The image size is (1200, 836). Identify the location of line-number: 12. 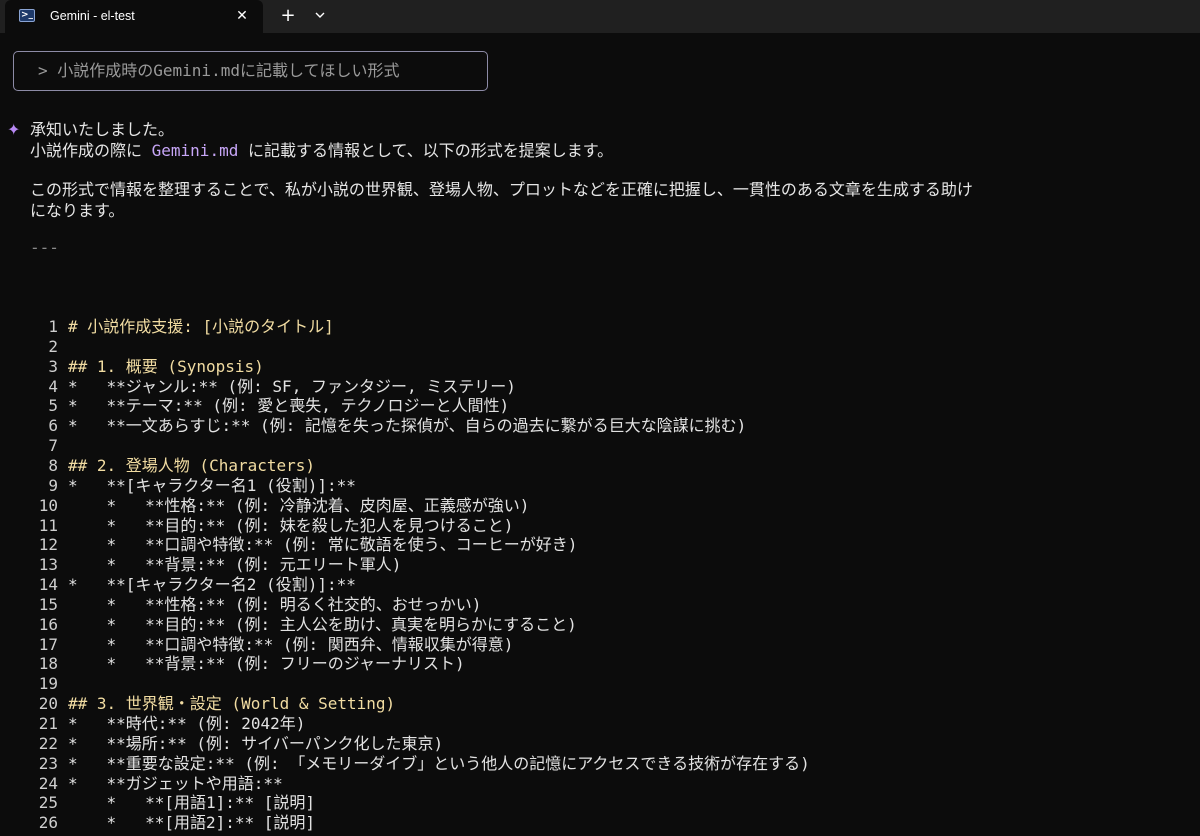
(48, 545).